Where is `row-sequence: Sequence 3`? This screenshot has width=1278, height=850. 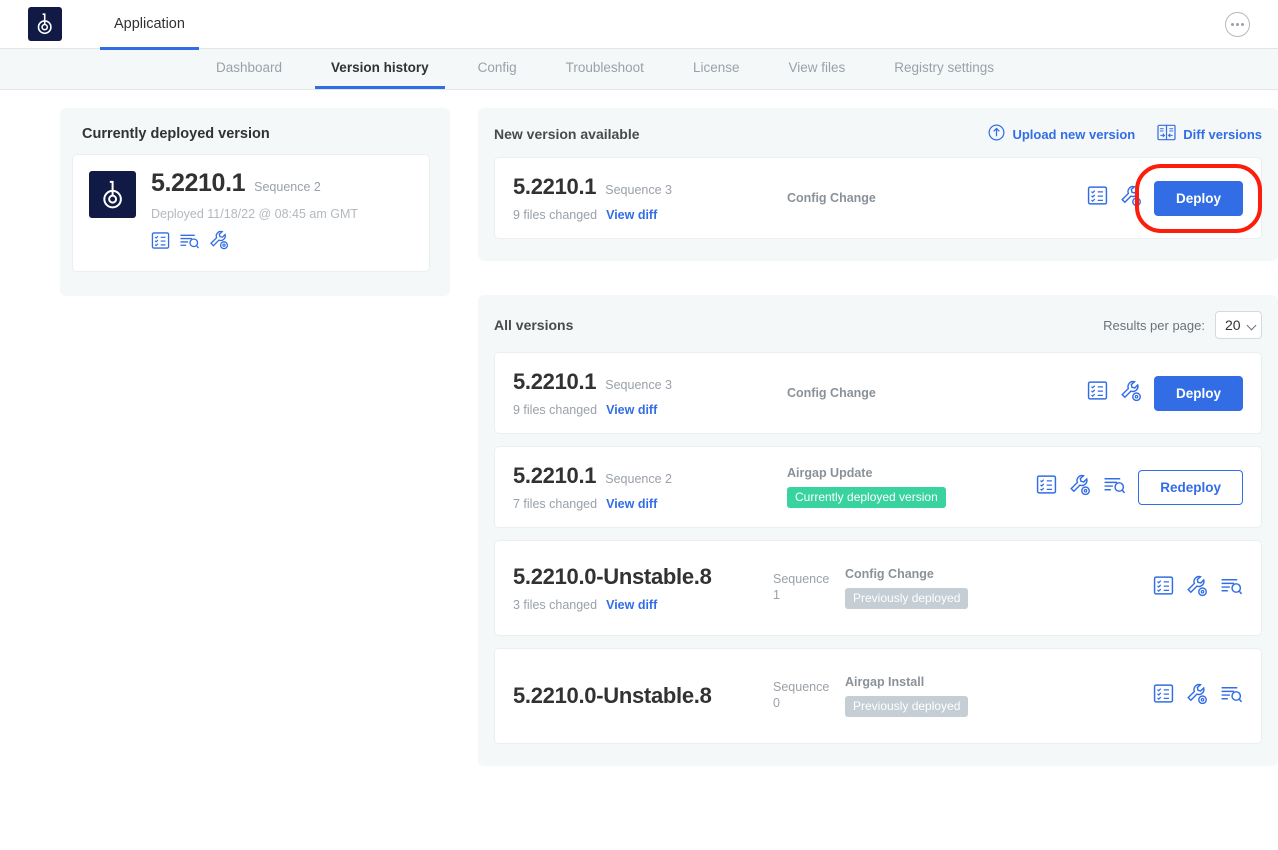 row-sequence: Sequence 3 is located at coordinates (638, 190).